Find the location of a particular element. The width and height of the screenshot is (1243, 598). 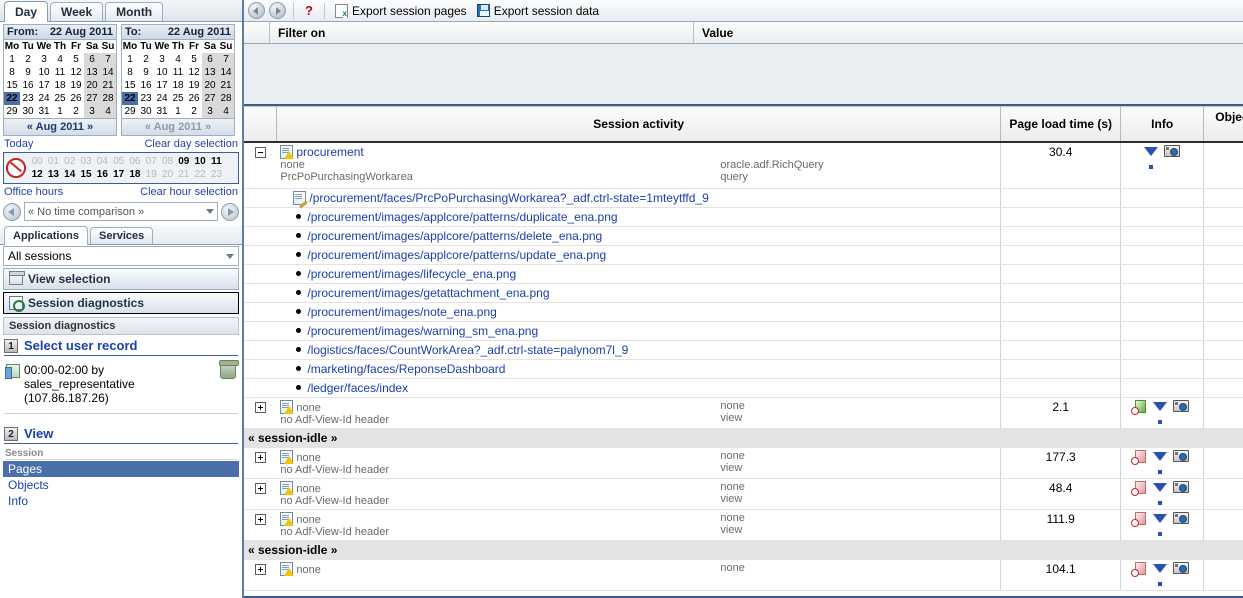

day-cell: 18 is located at coordinates (60, 85).